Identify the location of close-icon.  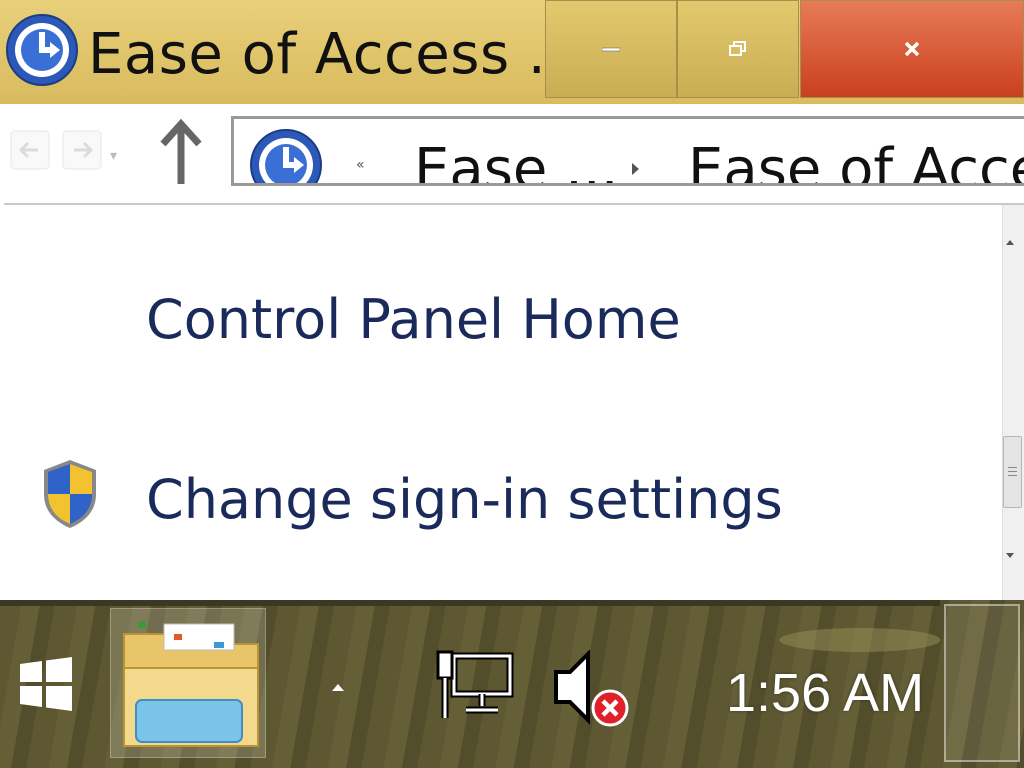
(912, 49).